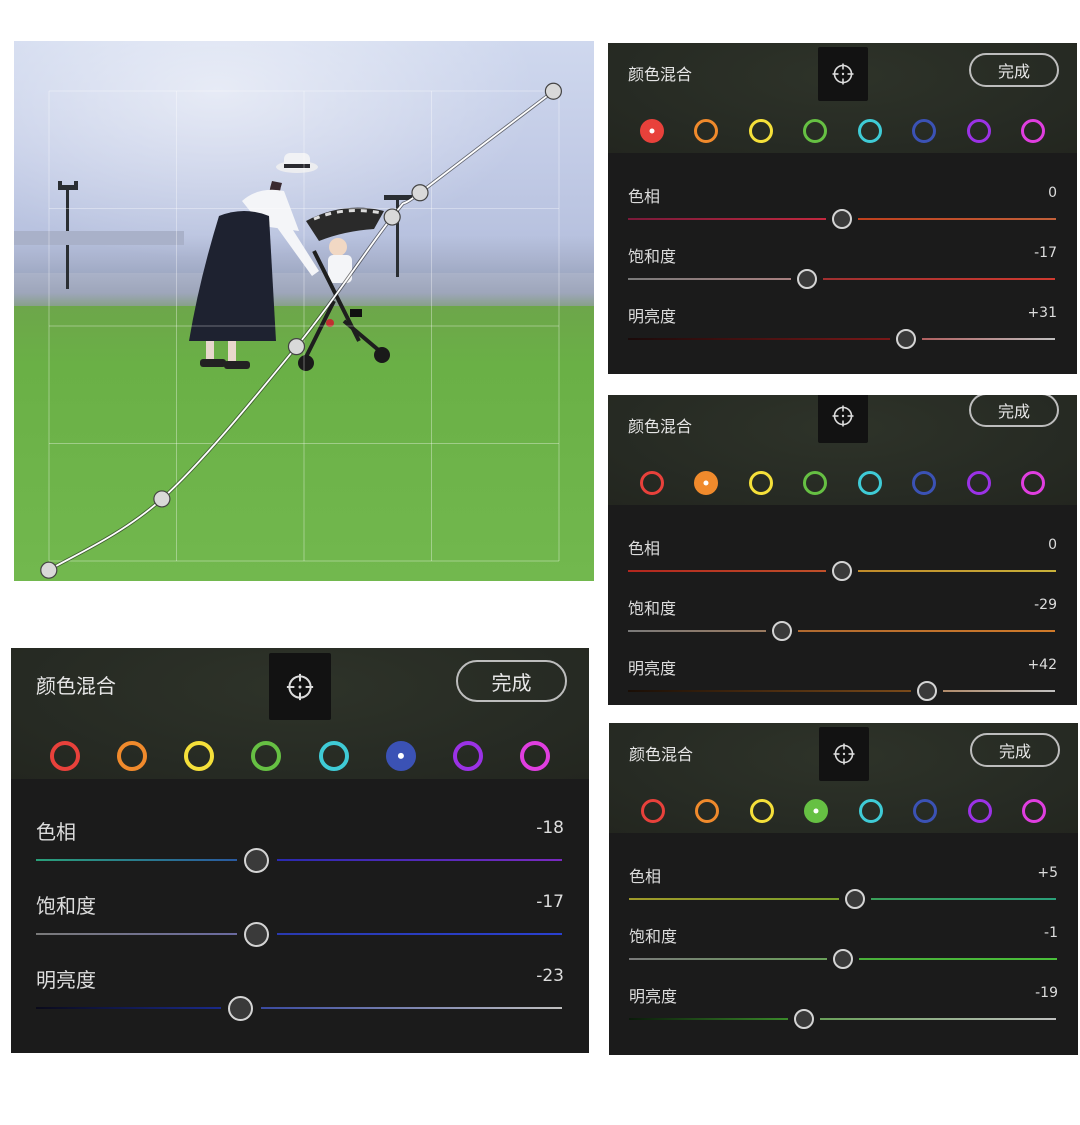 Image resolution: width=1080 pixels, height=1125 pixels. What do you see at coordinates (254, 261) in the screenshot?
I see `mother-figure` at bounding box center [254, 261].